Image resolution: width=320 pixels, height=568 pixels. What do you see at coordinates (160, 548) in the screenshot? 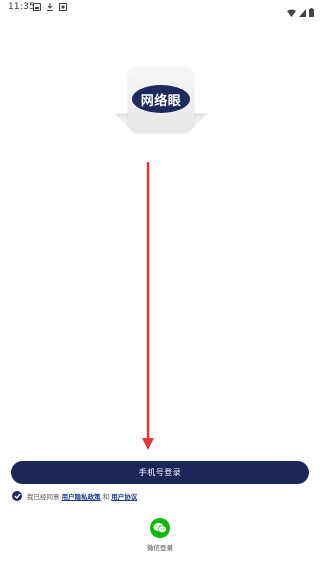
I see `wechat-login-label: 微信登录` at bounding box center [160, 548].